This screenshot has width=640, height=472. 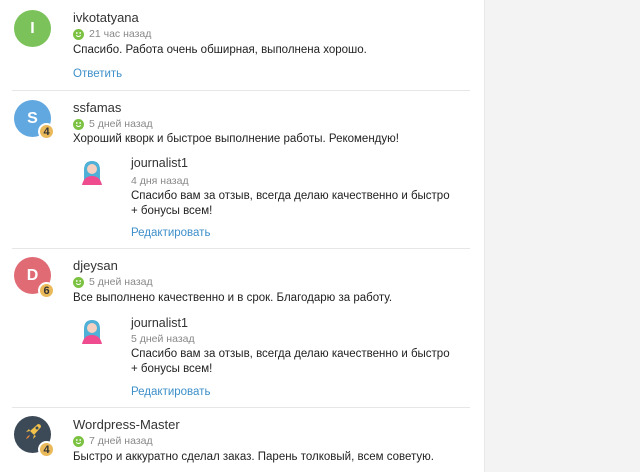 I want to click on review-username: ivkotatyana, so click(x=106, y=17).